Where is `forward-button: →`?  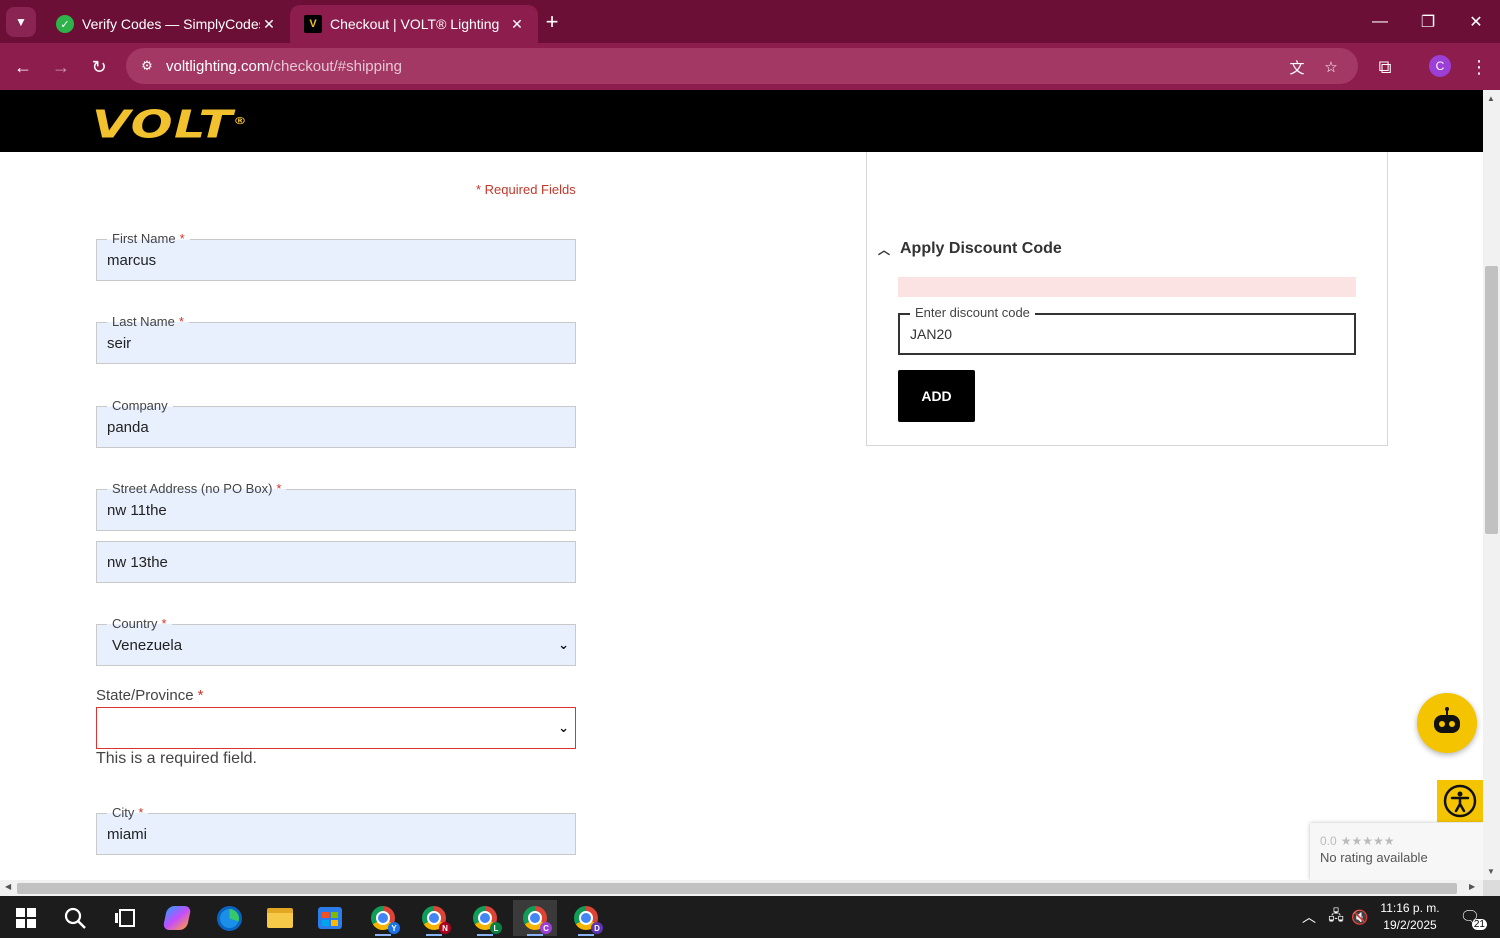
forward-button: → is located at coordinates (61, 67).